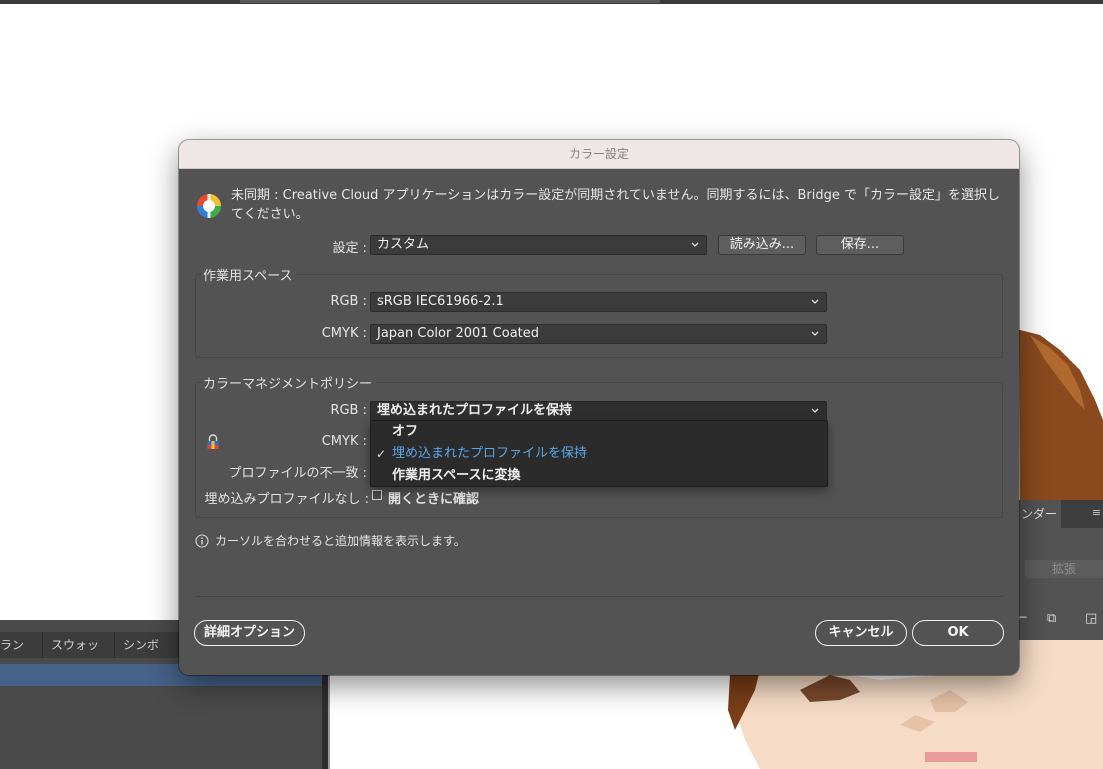 The width and height of the screenshot is (1103, 769). Describe the element at coordinates (344, 441) in the screenshot. I see `policy-cmyk-label: CMYK :` at that location.